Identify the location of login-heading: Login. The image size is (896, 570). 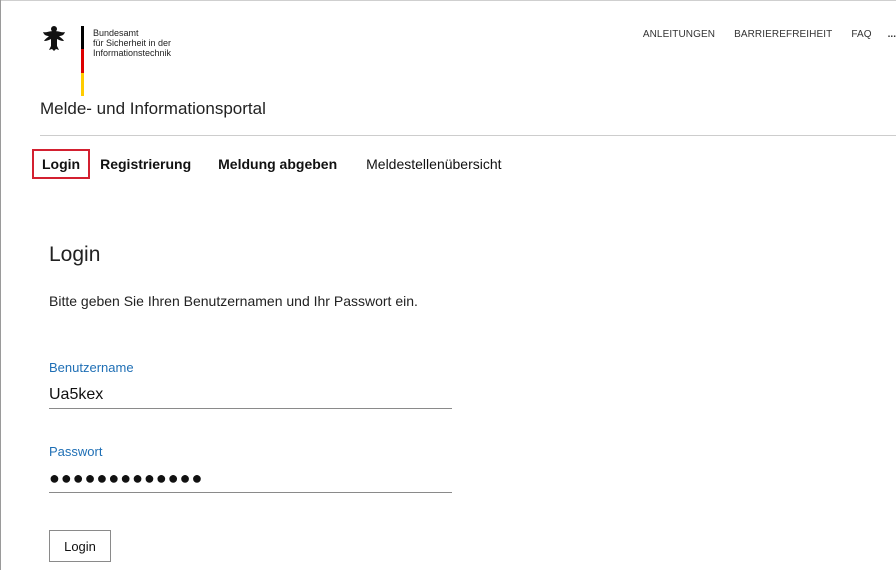
(75, 254).